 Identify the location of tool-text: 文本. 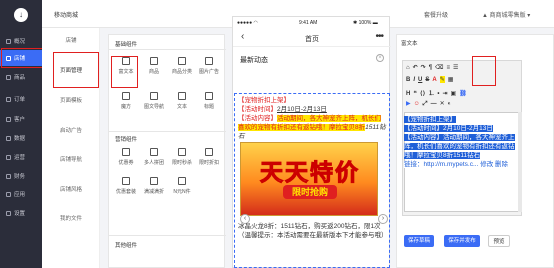
(182, 101).